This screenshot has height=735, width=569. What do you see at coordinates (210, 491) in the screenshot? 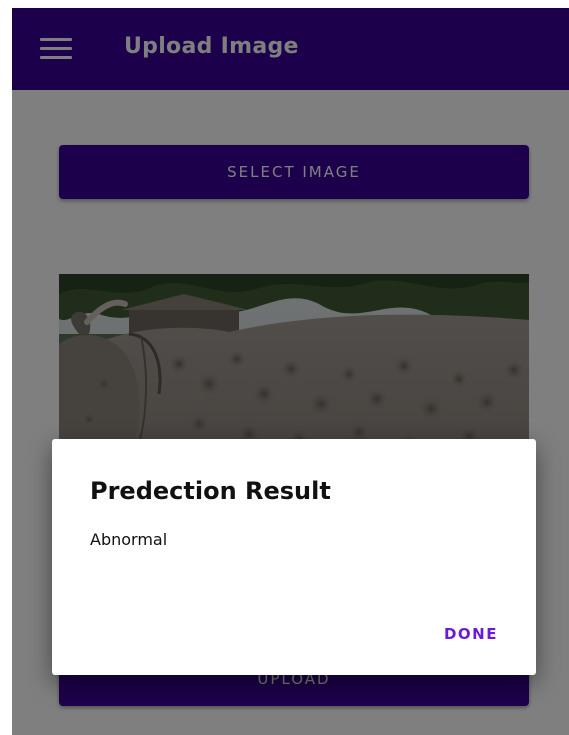
I see `dialog-title: Predection Result` at bounding box center [210, 491].